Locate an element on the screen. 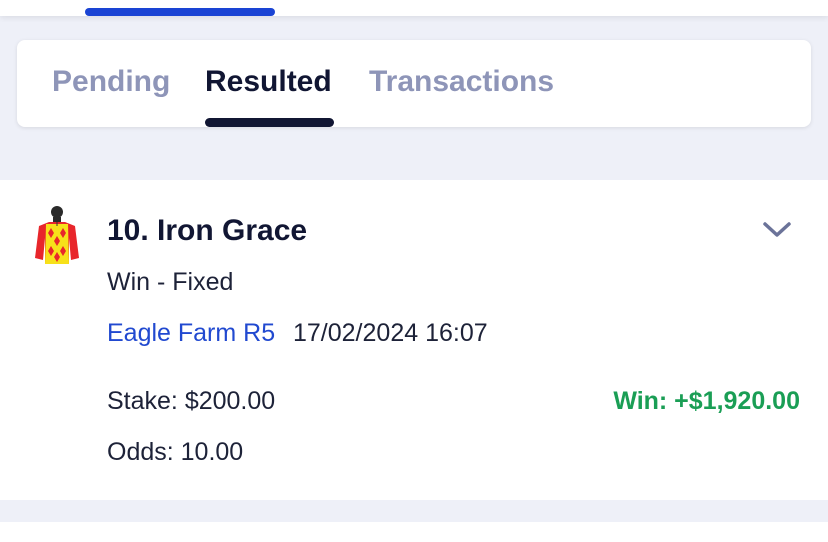 The height and width of the screenshot is (542, 828). stake-amount: Stake: $200.00 is located at coordinates (191, 401).